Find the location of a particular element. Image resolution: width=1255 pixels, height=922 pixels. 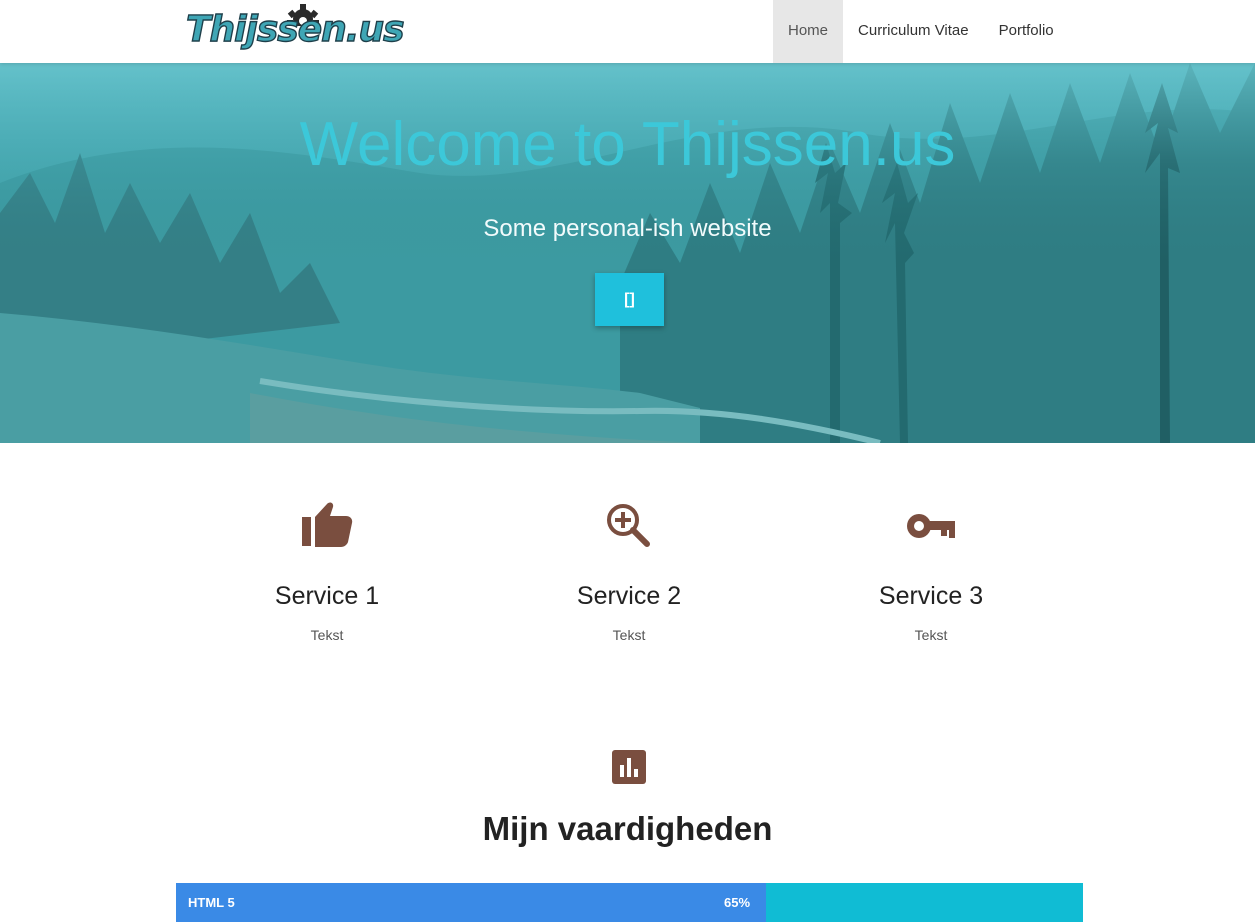

skill-label: HTML 5 is located at coordinates (211, 902).